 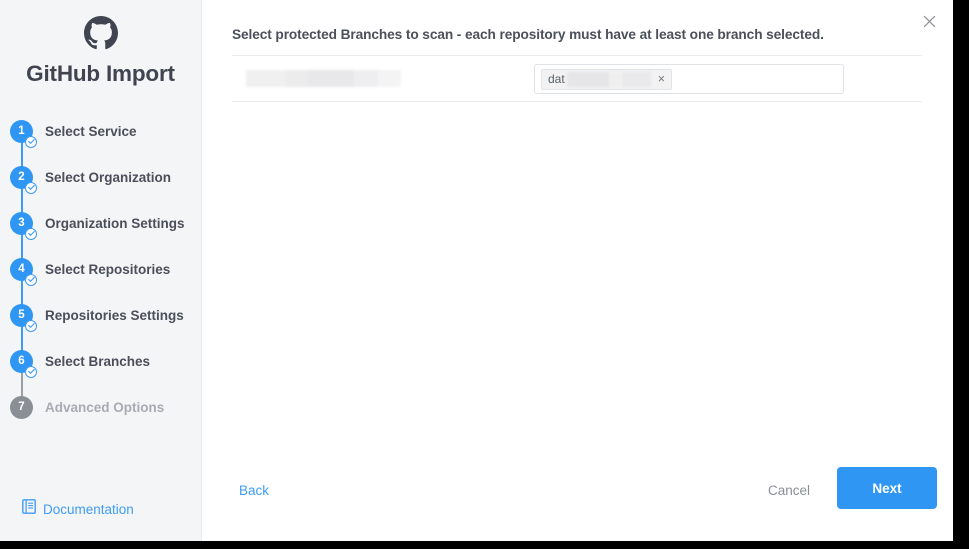 What do you see at coordinates (100, 35) in the screenshot?
I see `github-octocat-icon` at bounding box center [100, 35].